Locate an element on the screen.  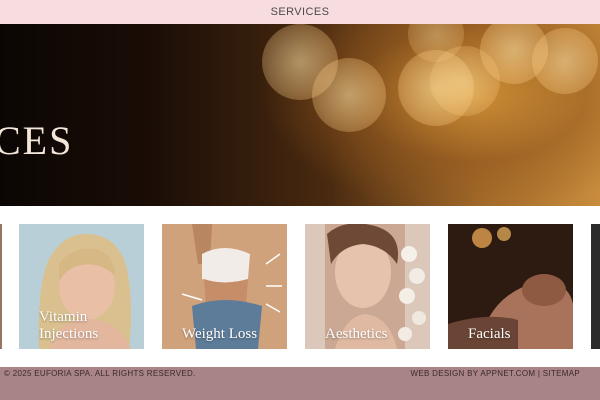
service-label: Weight Loss is located at coordinates (220, 334).